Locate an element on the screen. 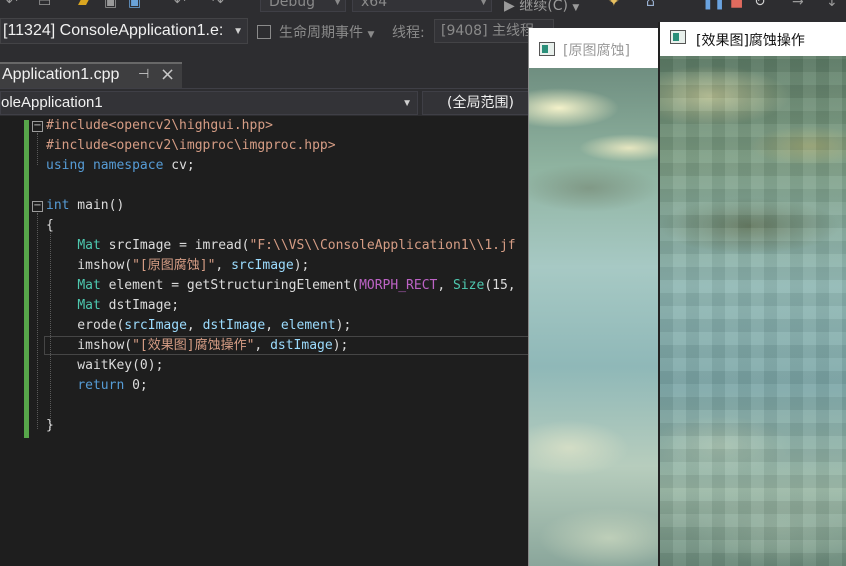 Image resolution: width=846 pixels, height=566 pixels. save-icon: ▣ is located at coordinates (110, 5).